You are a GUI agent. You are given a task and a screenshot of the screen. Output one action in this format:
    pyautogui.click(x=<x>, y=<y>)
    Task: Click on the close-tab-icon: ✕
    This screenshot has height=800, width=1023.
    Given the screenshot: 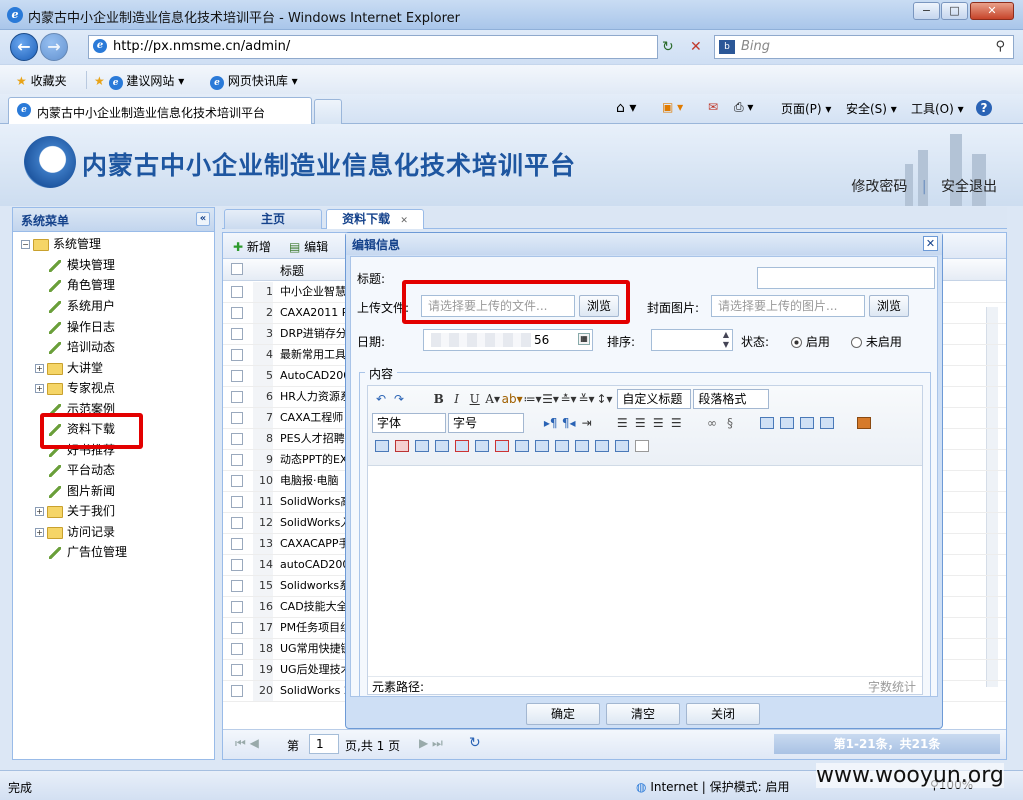 What is the action you would take?
    pyautogui.click(x=404, y=221)
    